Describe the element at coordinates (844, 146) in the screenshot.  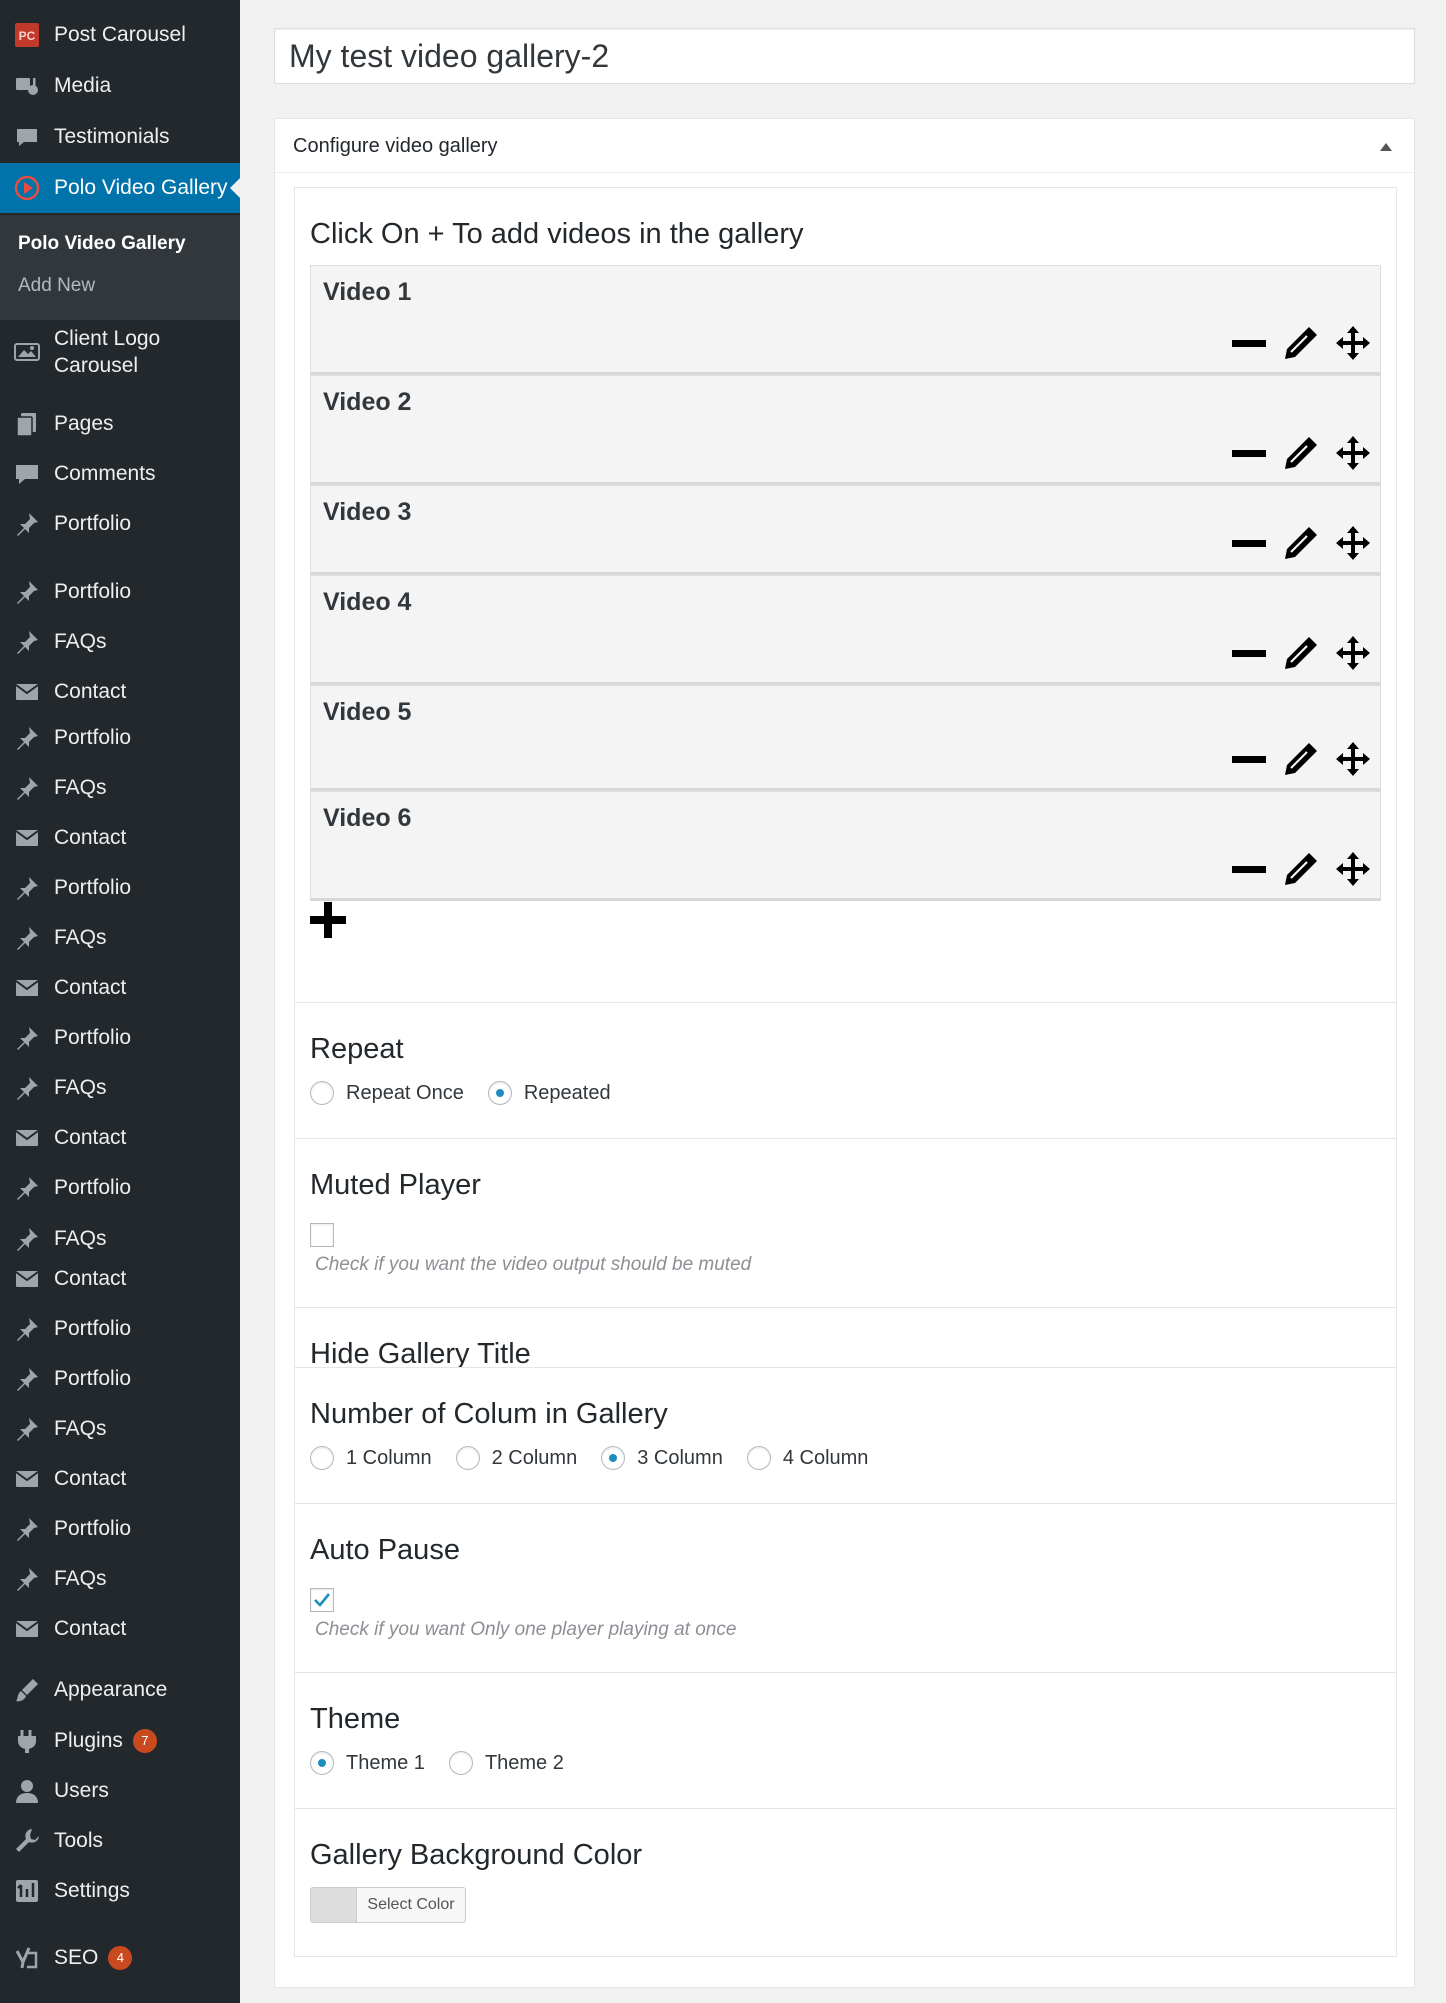
I see `metabox-header: Configure video gallery` at that location.